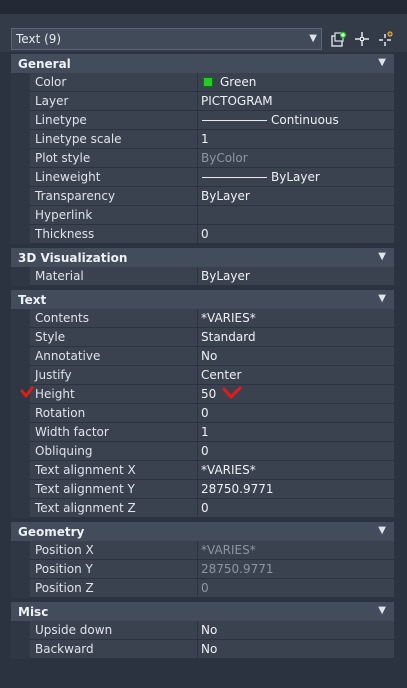 The height and width of the screenshot is (688, 407). Describe the element at coordinates (113, 394) in the screenshot. I see `property-name: Height` at that location.